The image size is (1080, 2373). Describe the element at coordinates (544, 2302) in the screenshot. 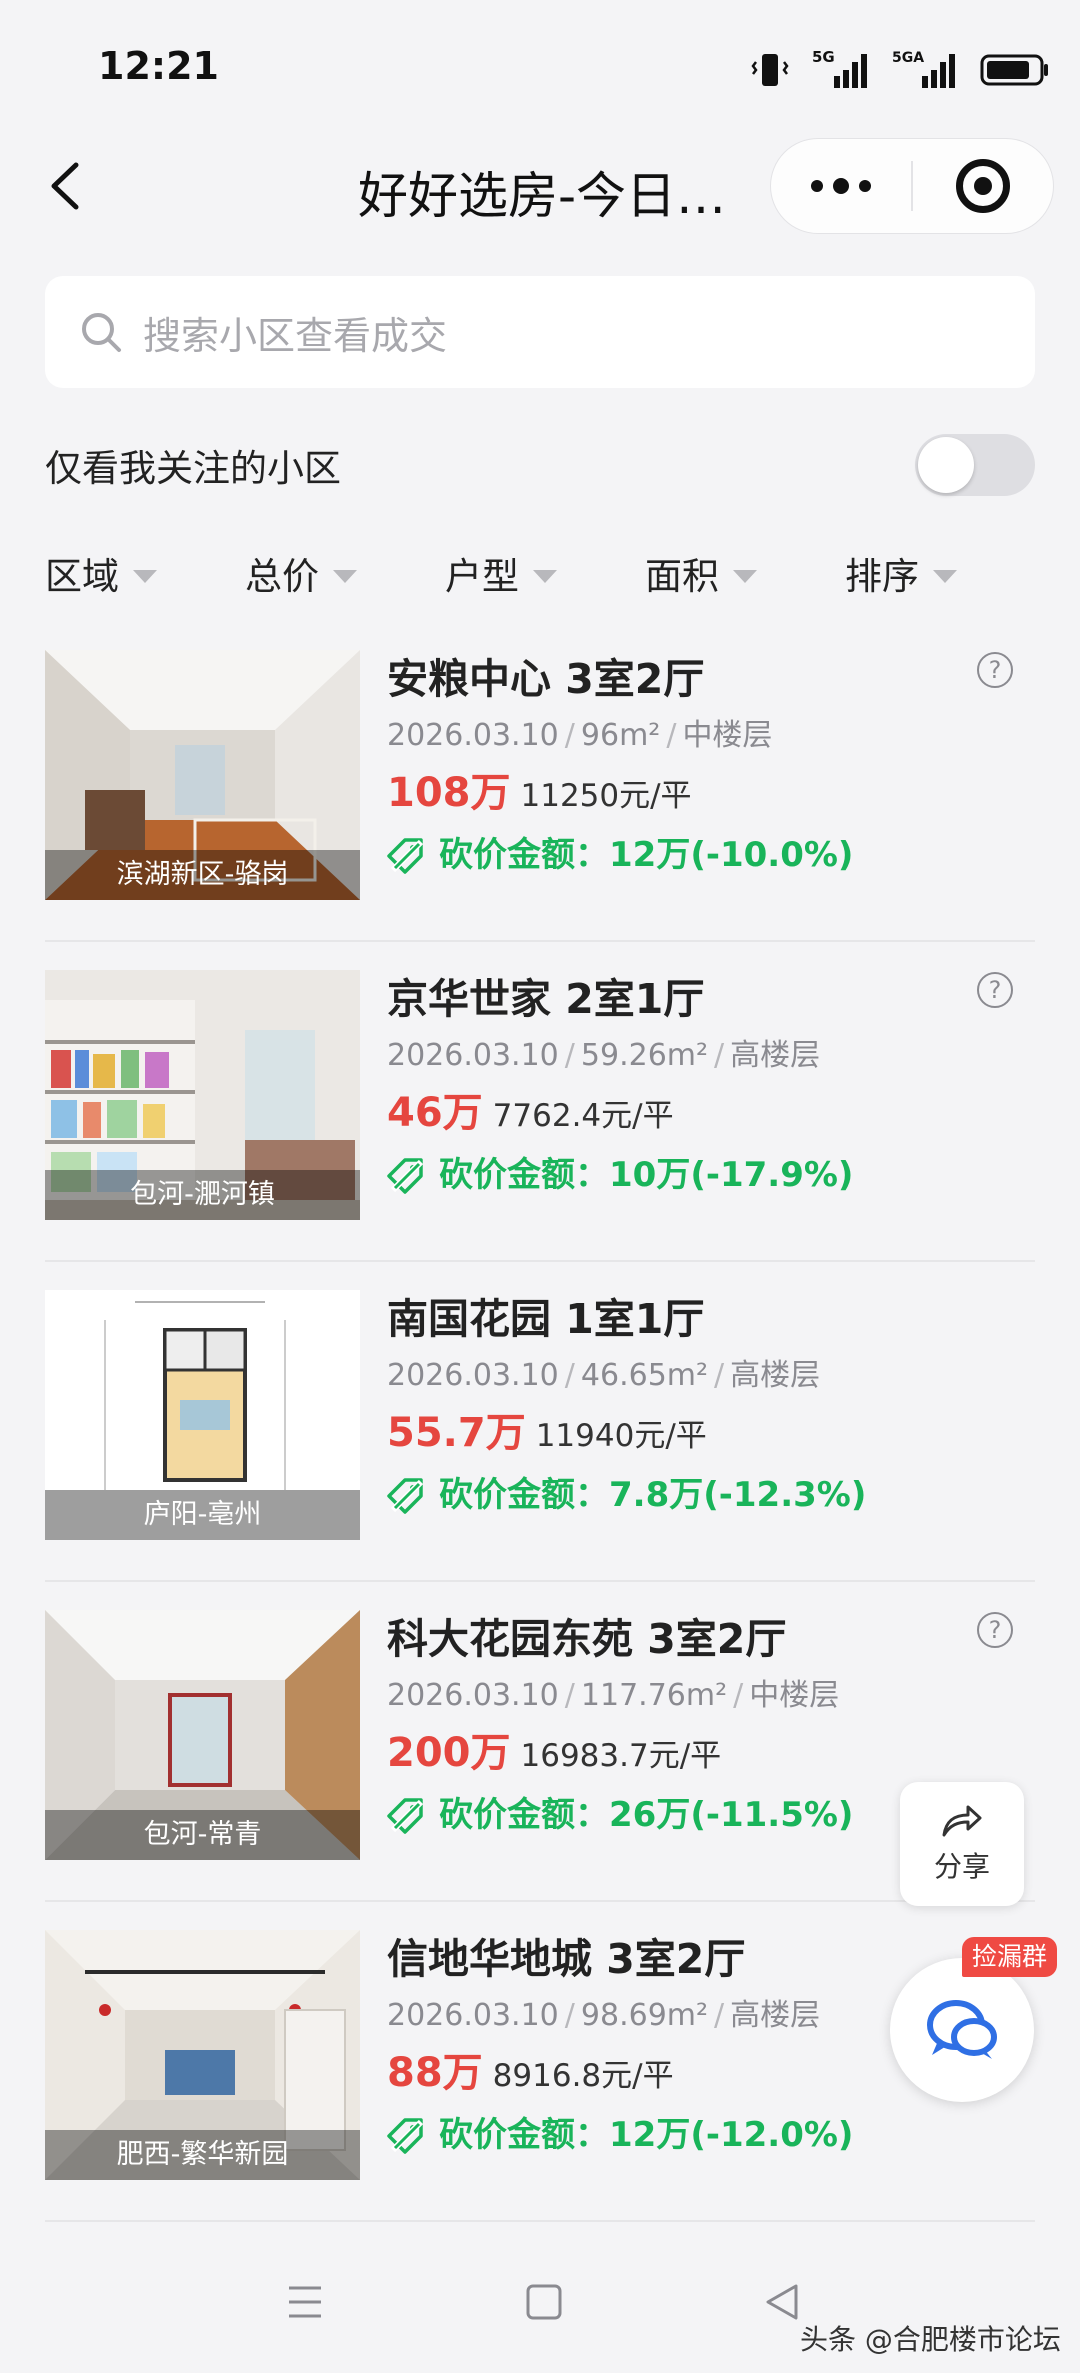

I see `home-square-icon` at that location.